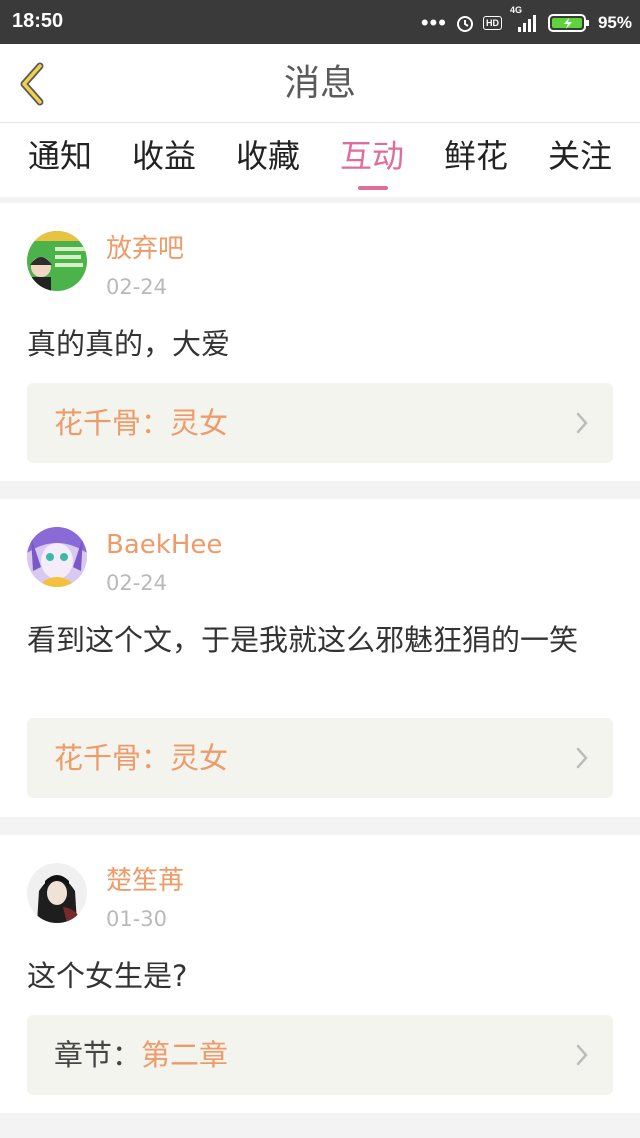  Describe the element at coordinates (476, 156) in the screenshot. I see `tab-flowers: 鲜花` at that location.